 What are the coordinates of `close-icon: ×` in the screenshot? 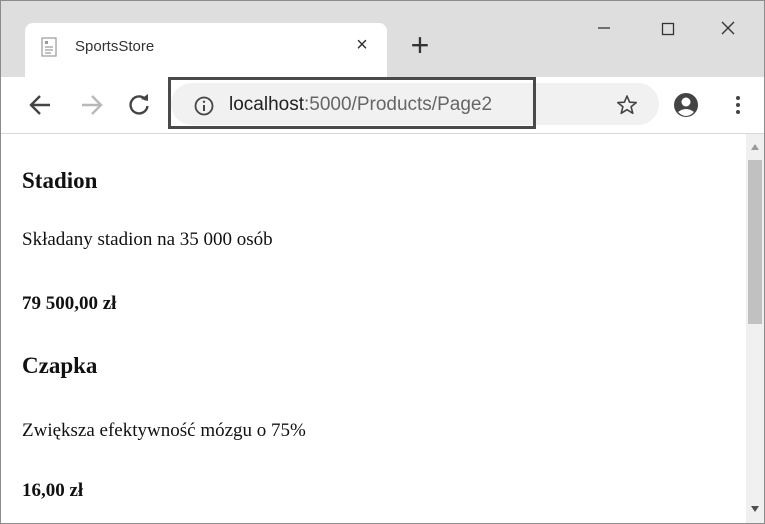 It's located at (362, 45).